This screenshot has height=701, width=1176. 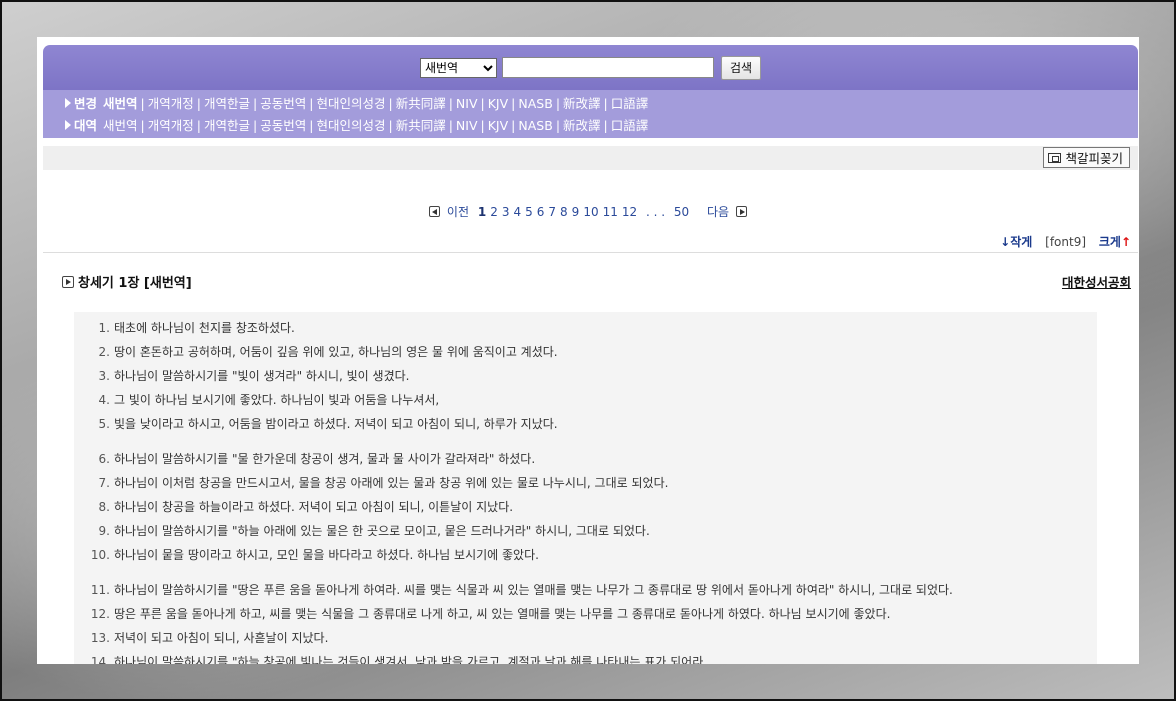 I want to click on verse-number: 3., so click(x=104, y=376).